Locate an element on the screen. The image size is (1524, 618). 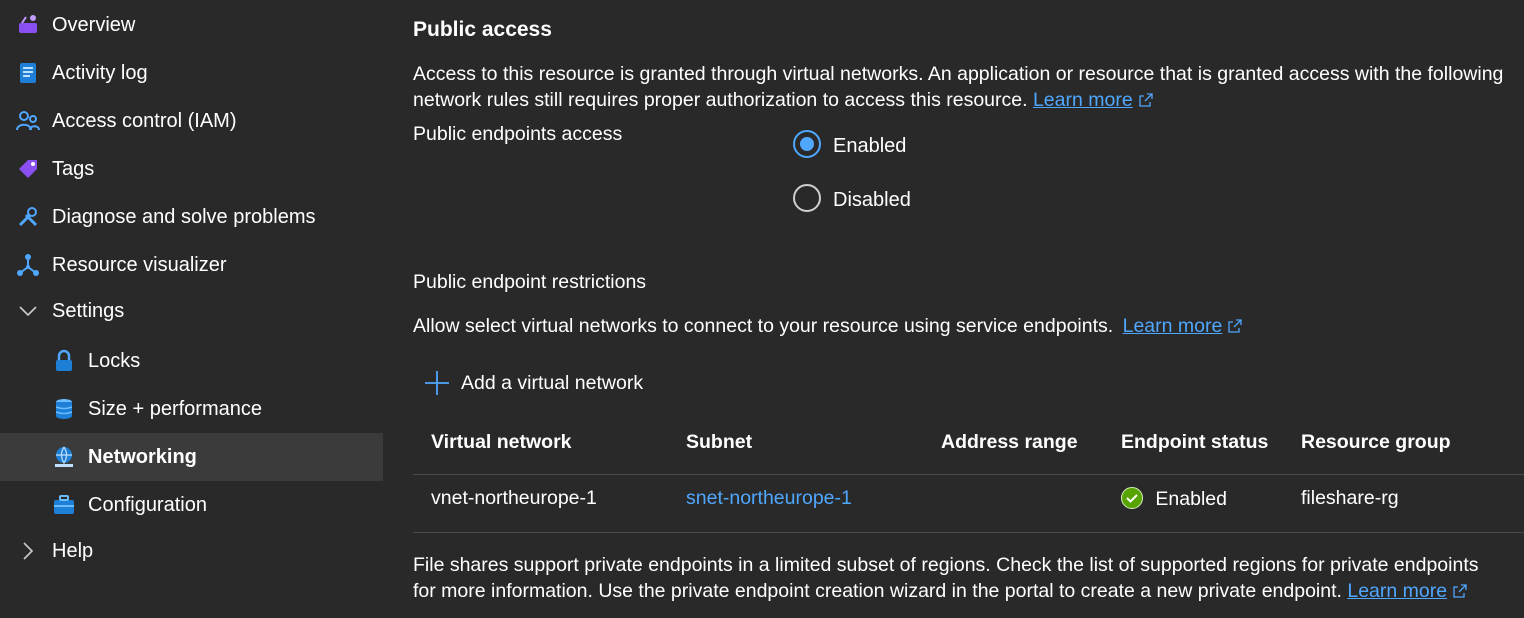
sidebar-item-label: Help is located at coordinates (73, 550).